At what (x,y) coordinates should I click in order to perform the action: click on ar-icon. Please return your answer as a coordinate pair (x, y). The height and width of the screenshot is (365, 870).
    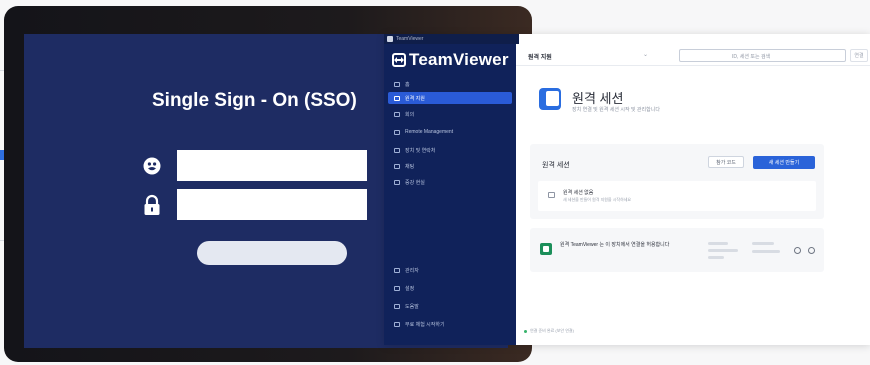
    Looking at the image, I should click on (397, 182).